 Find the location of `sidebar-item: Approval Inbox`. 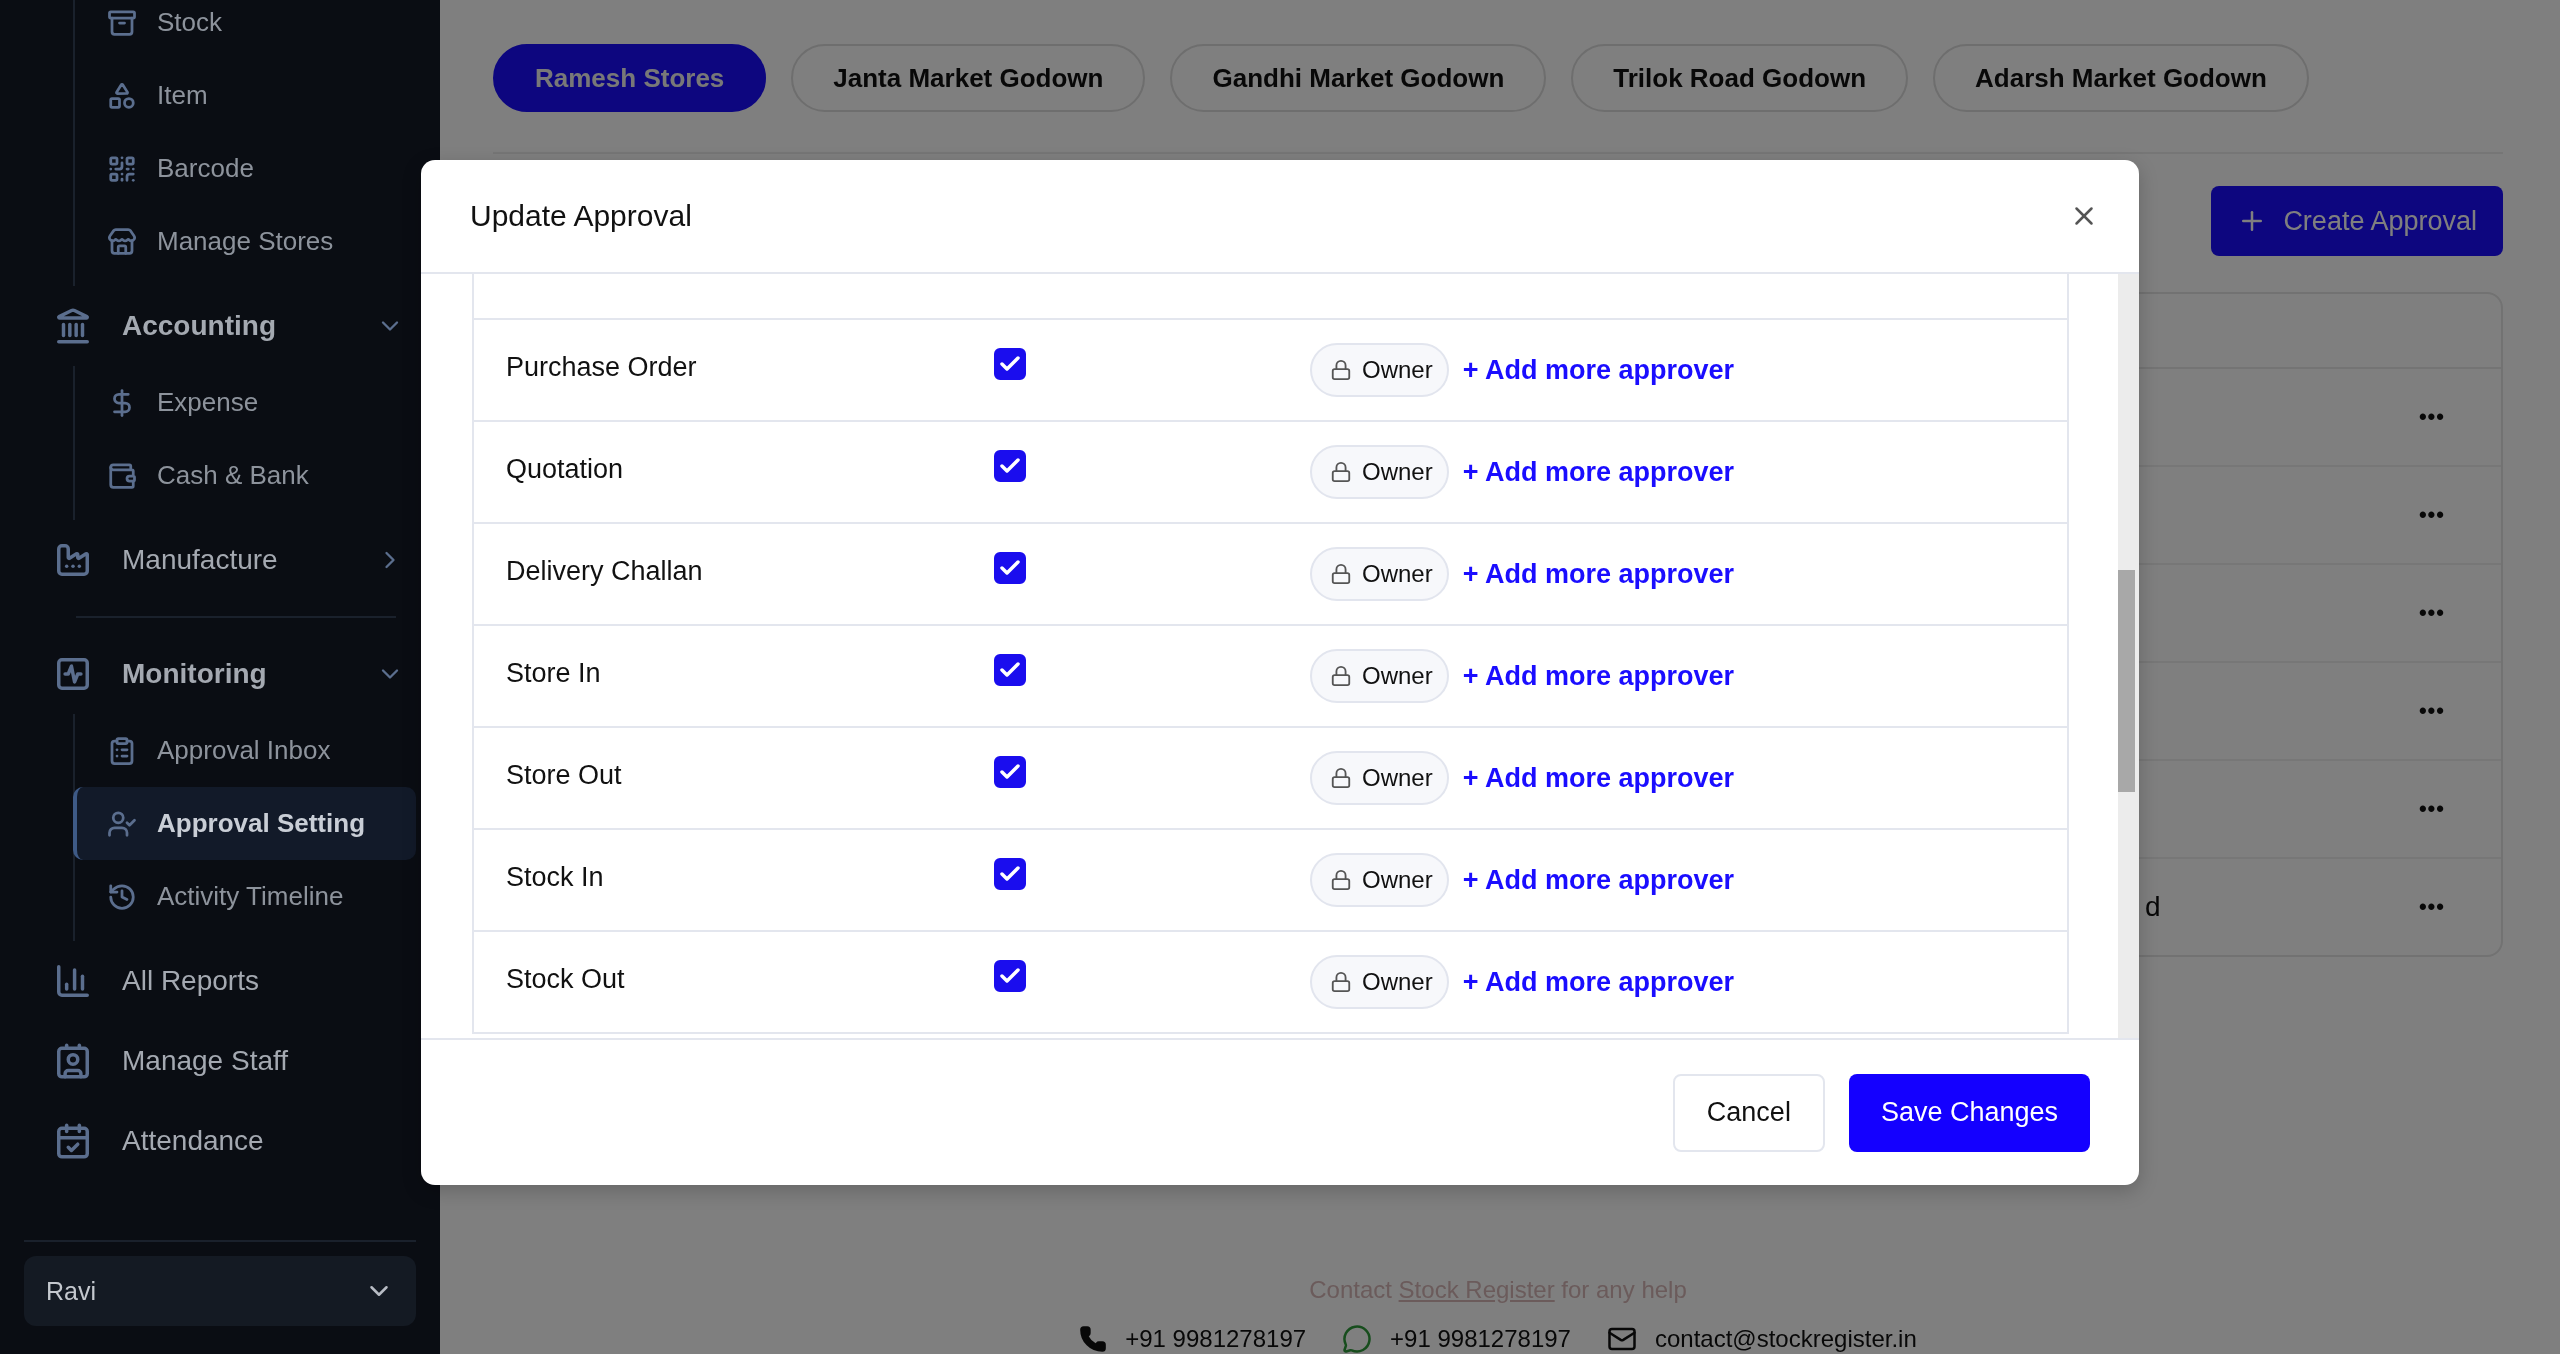

sidebar-item: Approval Inbox is located at coordinates (244, 750).